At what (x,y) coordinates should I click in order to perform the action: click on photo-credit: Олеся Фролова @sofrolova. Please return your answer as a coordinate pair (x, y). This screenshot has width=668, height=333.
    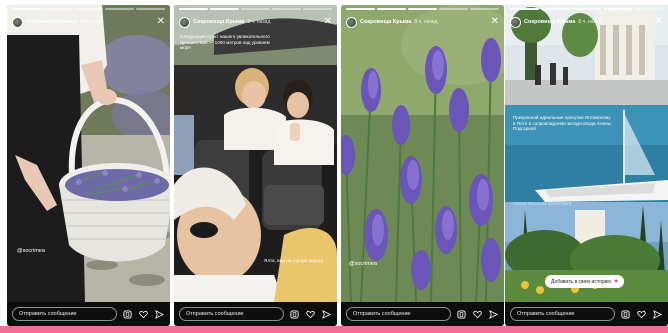
    Looking at the image, I should click on (568, 204).